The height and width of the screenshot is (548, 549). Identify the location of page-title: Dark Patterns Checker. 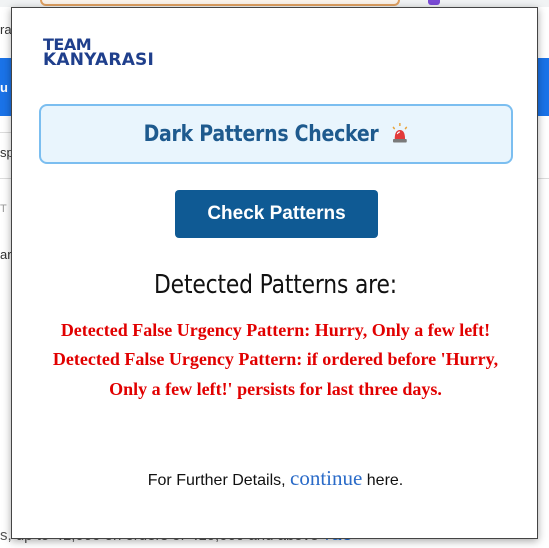
(275, 134).